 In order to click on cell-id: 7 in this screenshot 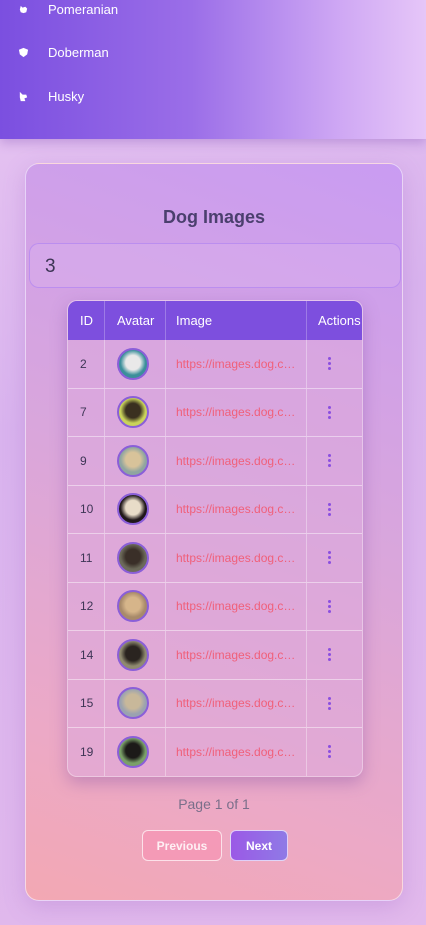, I will do `click(86, 412)`.